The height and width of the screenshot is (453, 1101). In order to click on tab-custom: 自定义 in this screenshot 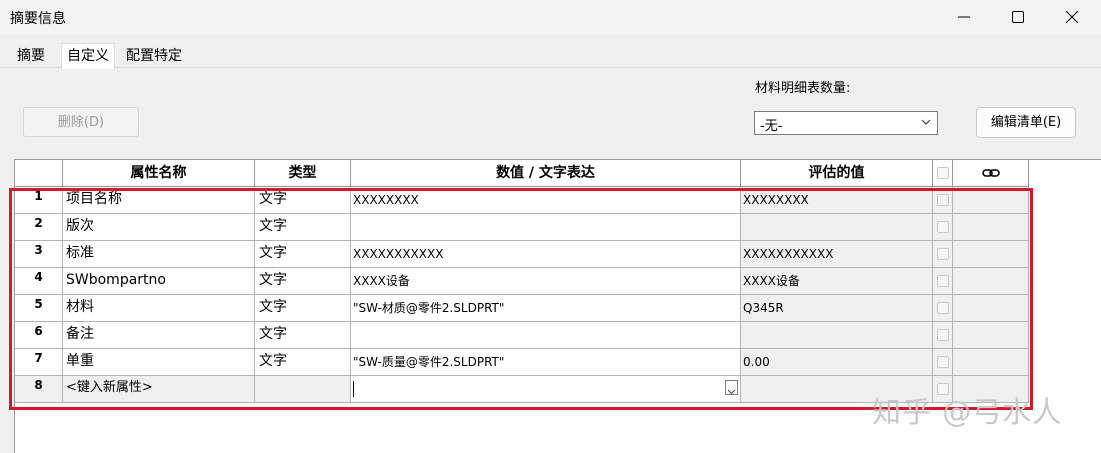, I will do `click(88, 56)`.